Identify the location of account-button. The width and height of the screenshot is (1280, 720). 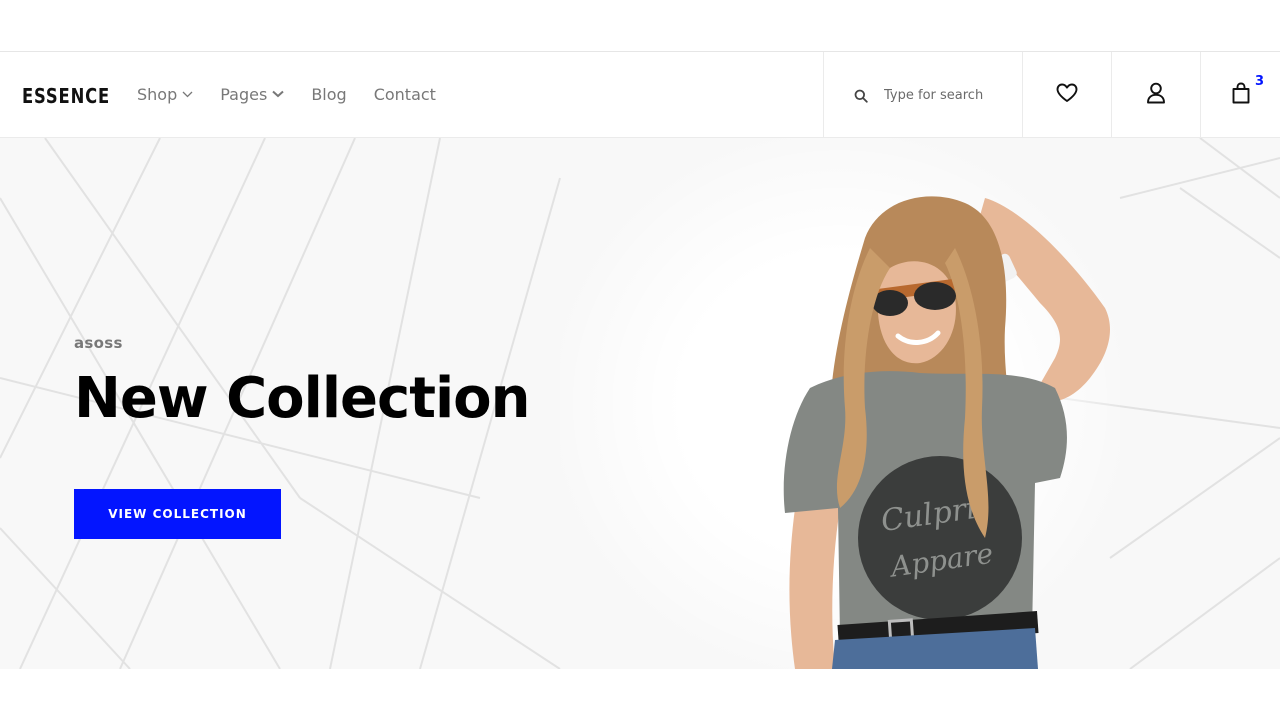
(1155, 95).